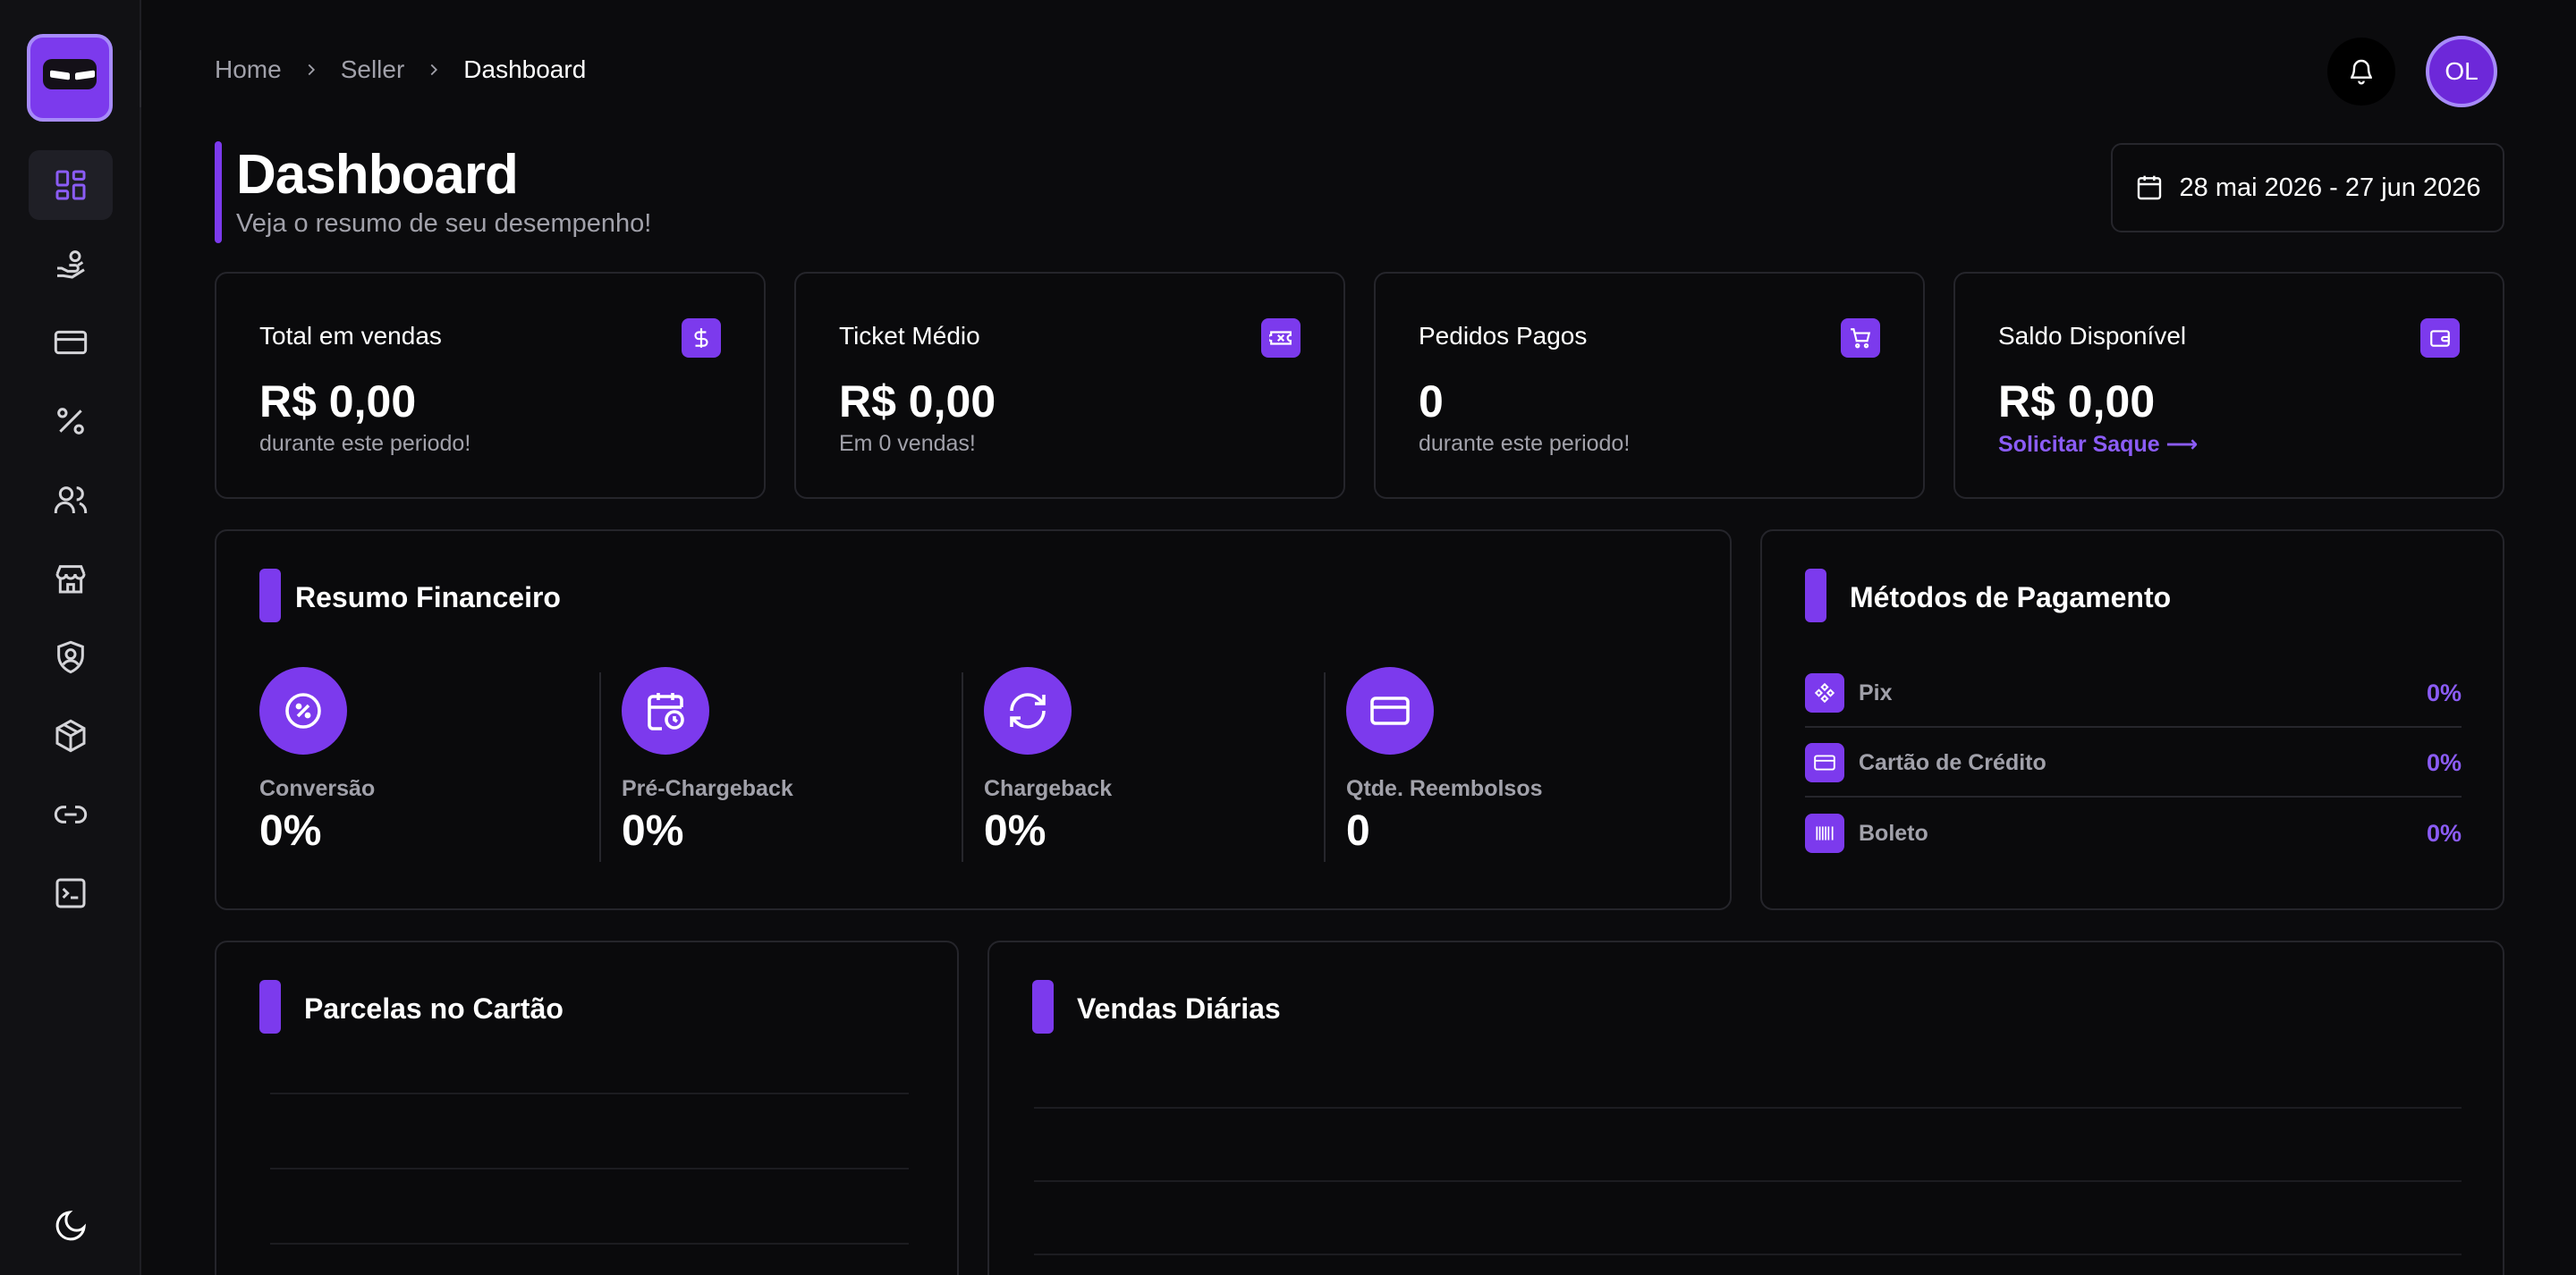 The width and height of the screenshot is (2576, 1275). I want to click on avatar: OL, so click(2461, 71).